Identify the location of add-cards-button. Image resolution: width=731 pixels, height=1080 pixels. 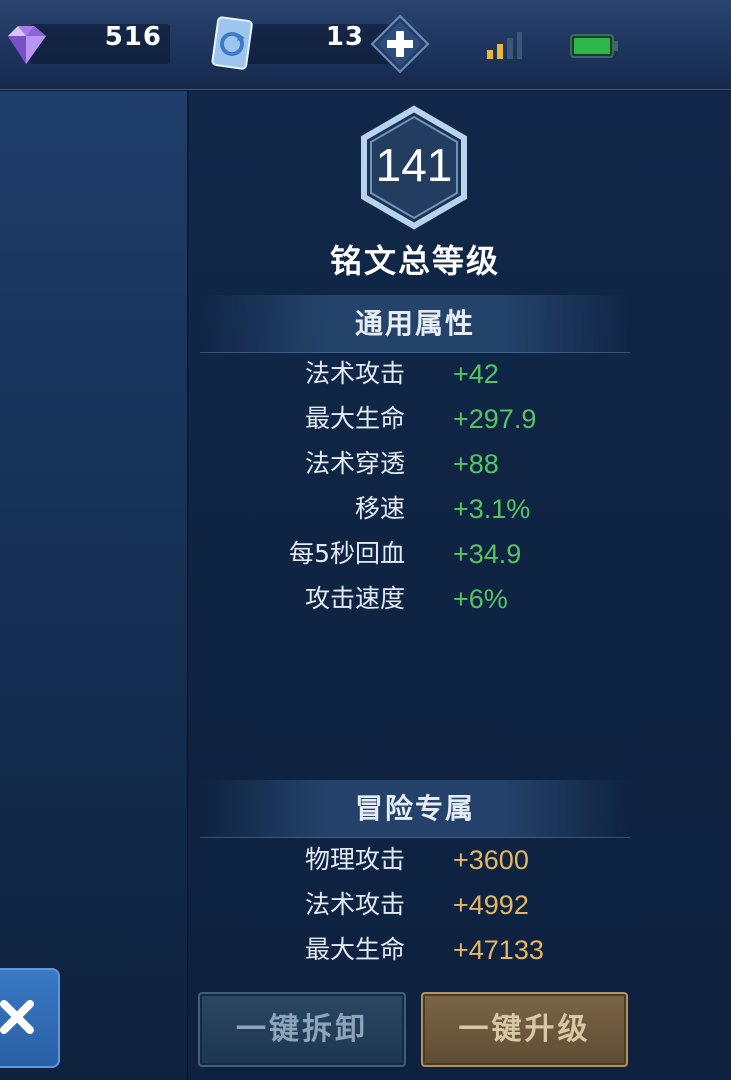
(400, 44).